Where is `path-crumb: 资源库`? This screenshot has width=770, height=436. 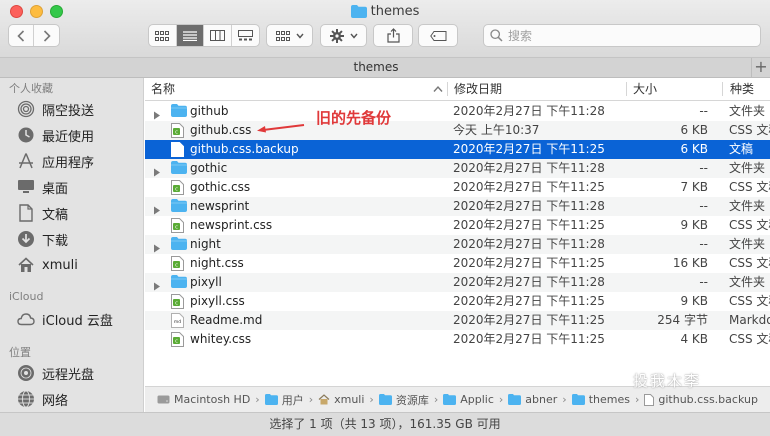
path-crumb: 资源库 is located at coordinates (403, 400).